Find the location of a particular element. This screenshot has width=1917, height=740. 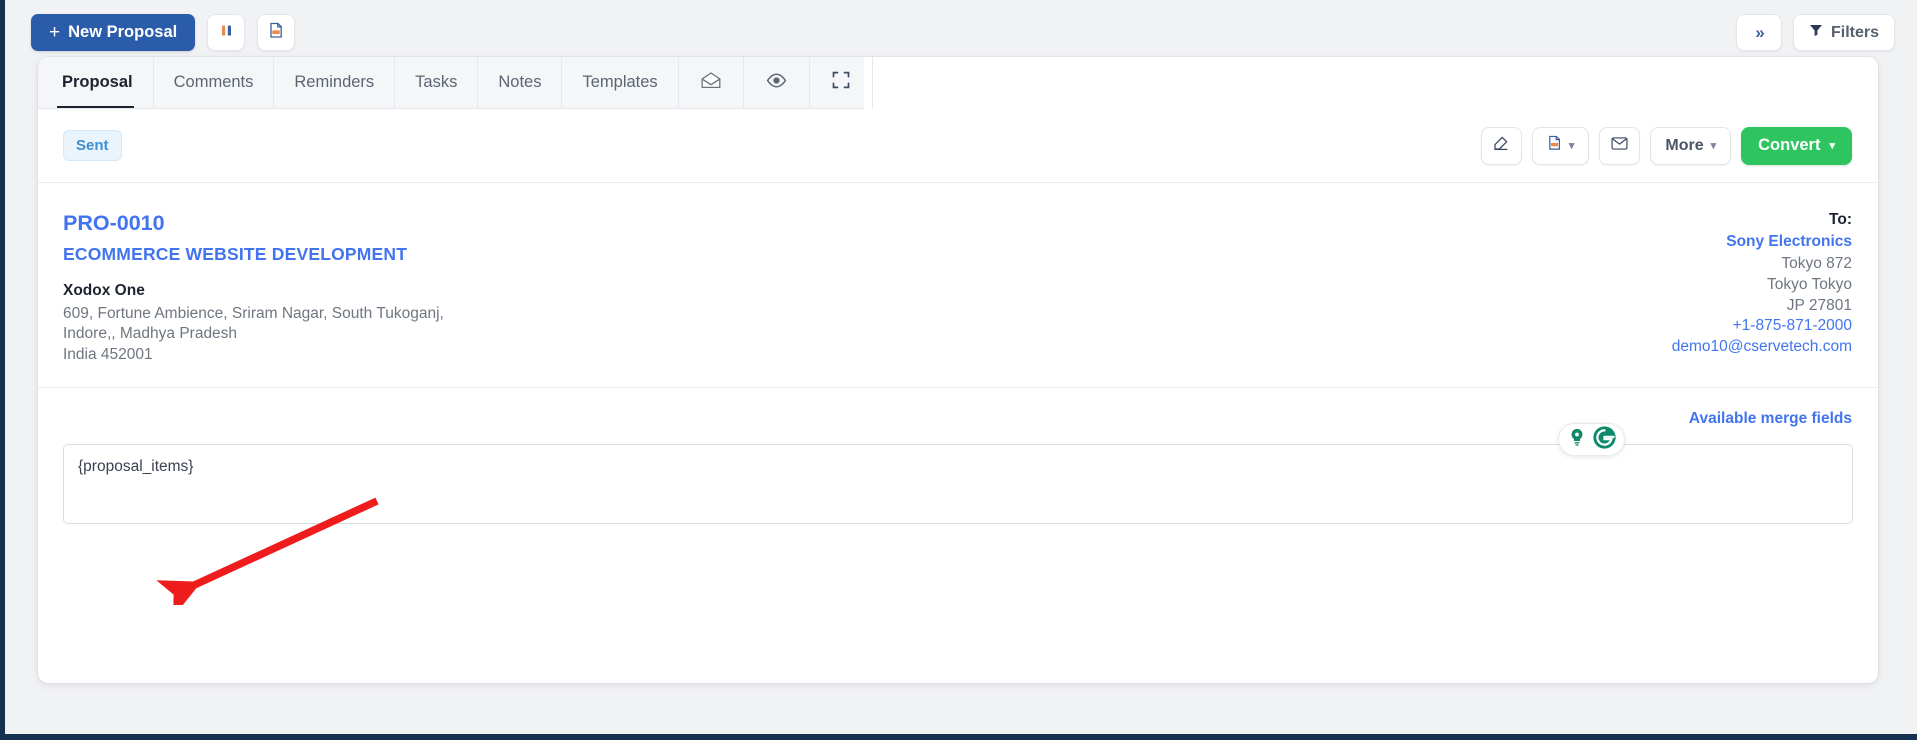

pdf-dropdown-button: ▾ is located at coordinates (1560, 145).